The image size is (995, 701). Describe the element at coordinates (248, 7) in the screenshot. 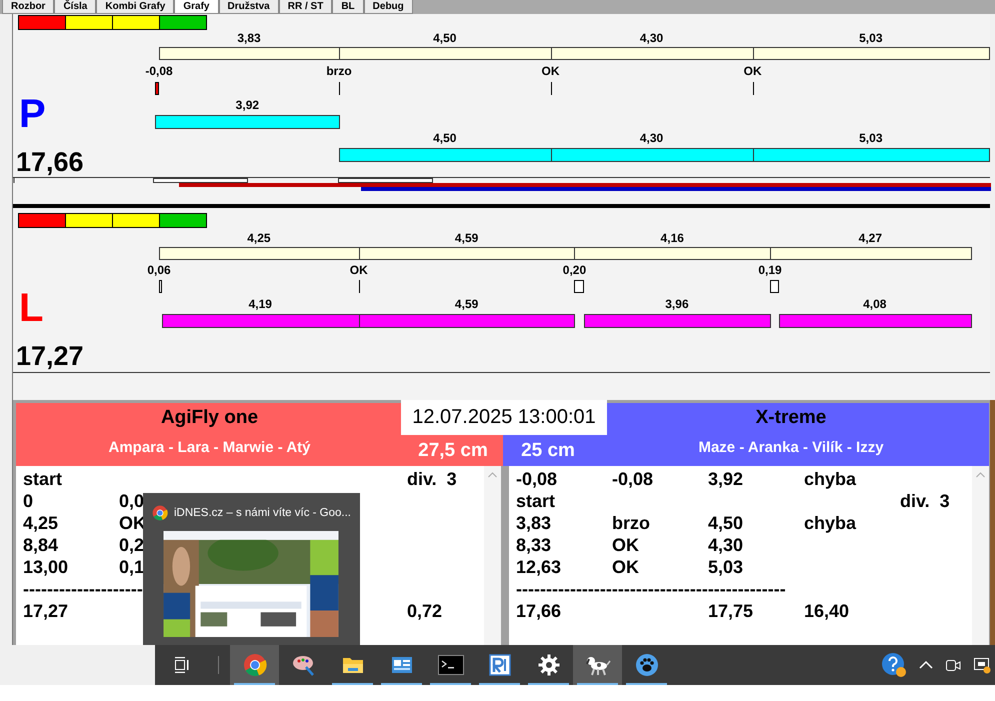

I see `tab: Družstva` at that location.